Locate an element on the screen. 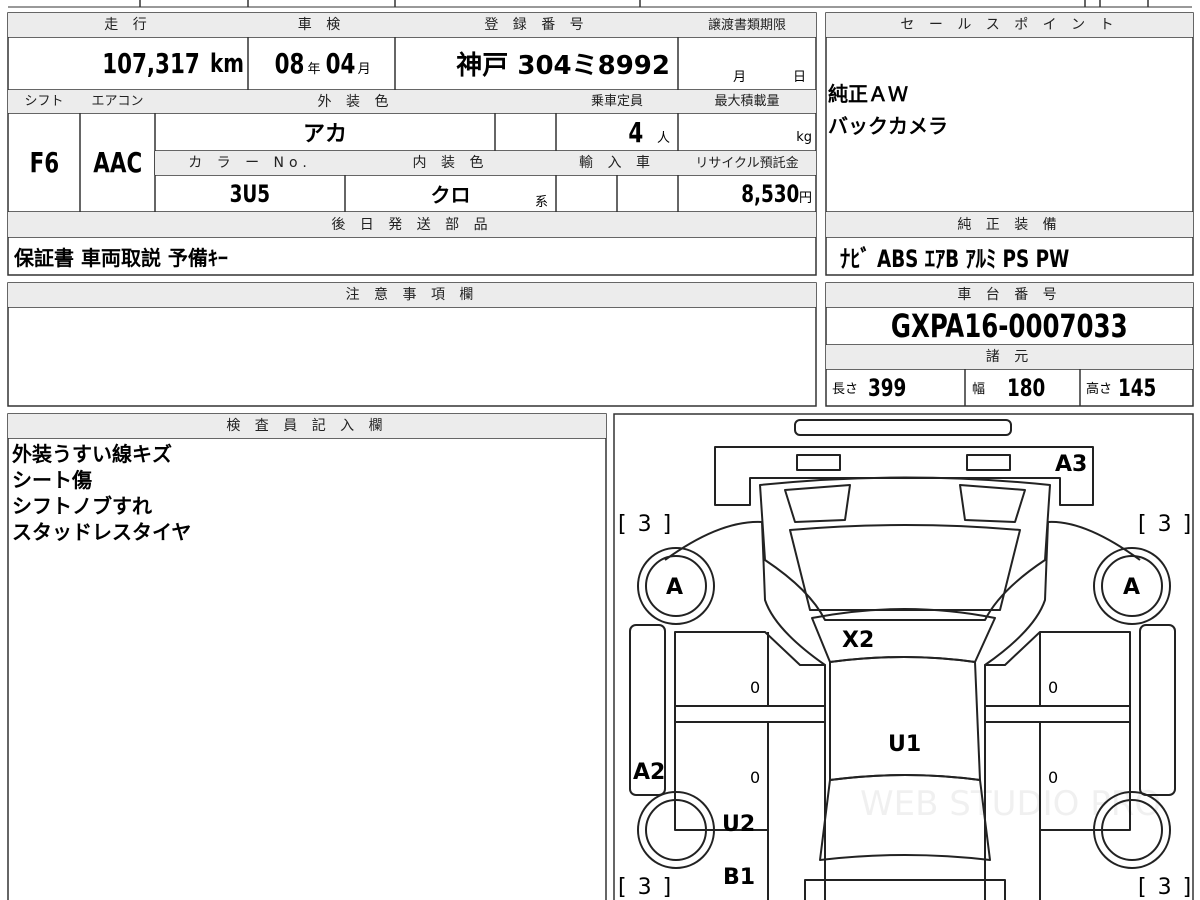  tire-depth-rear-right: [ 3 ] is located at coordinates (1166, 887).